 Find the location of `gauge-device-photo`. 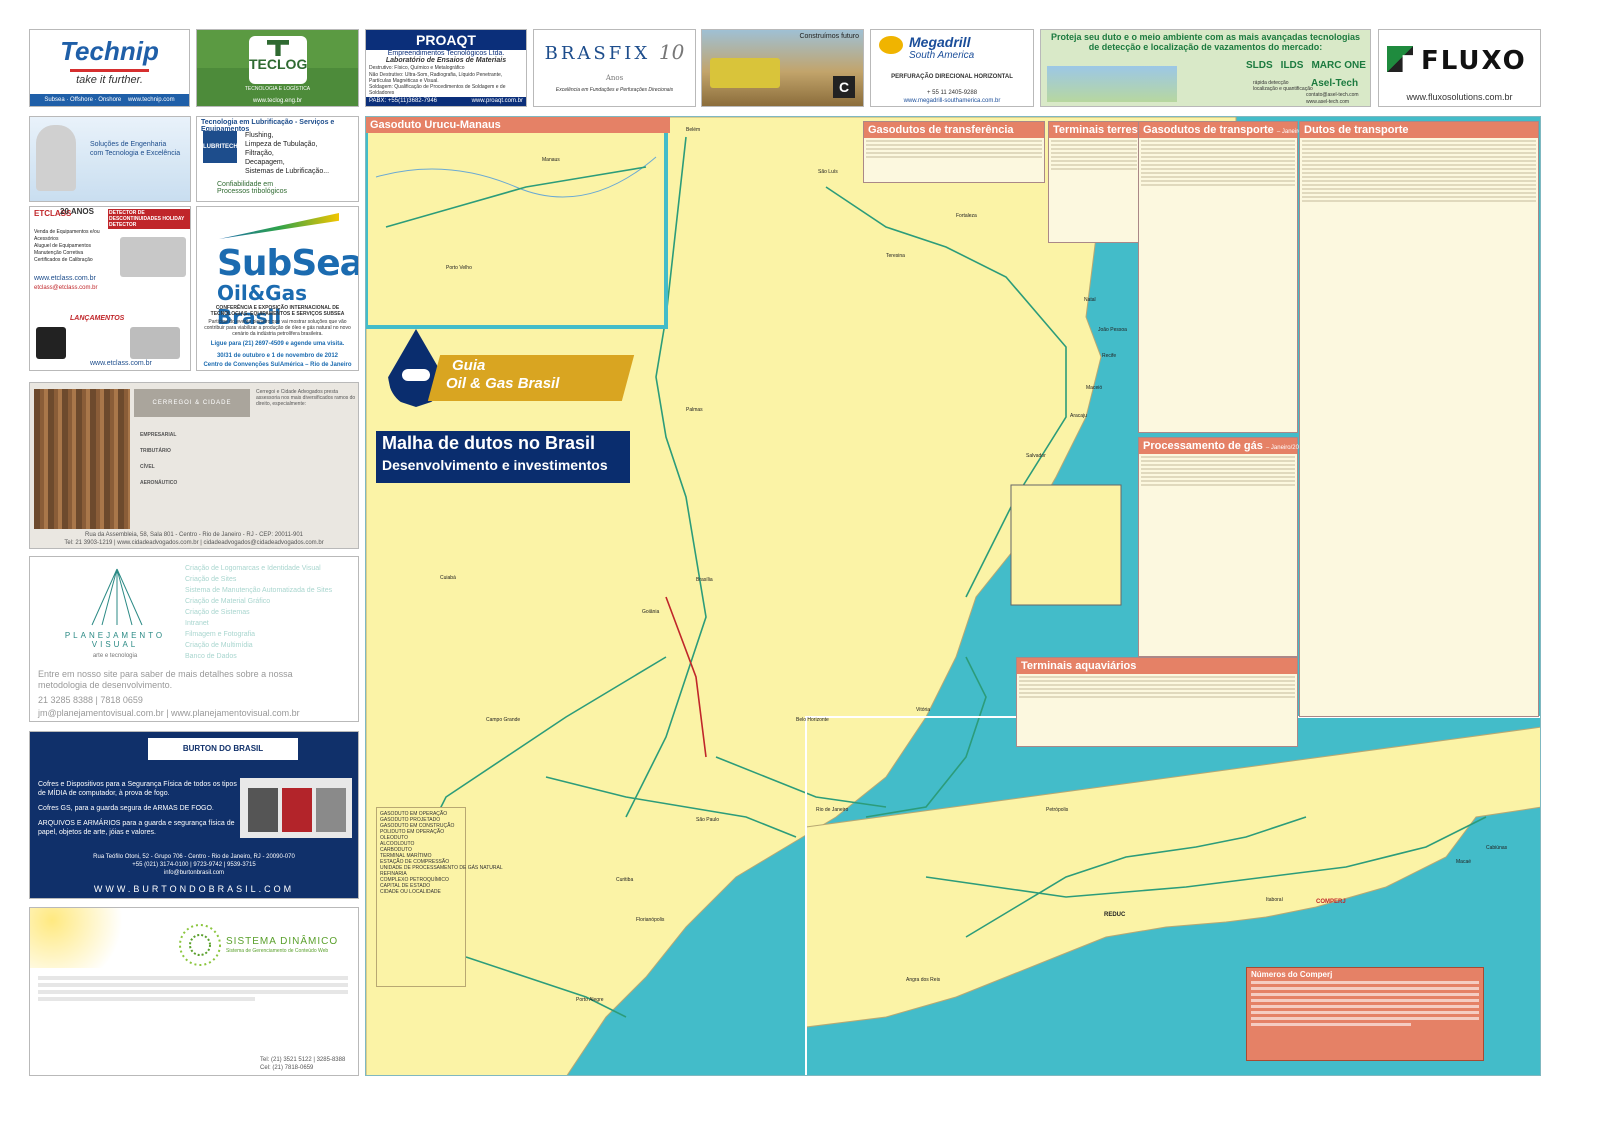

gauge-device-photo is located at coordinates (51, 343).